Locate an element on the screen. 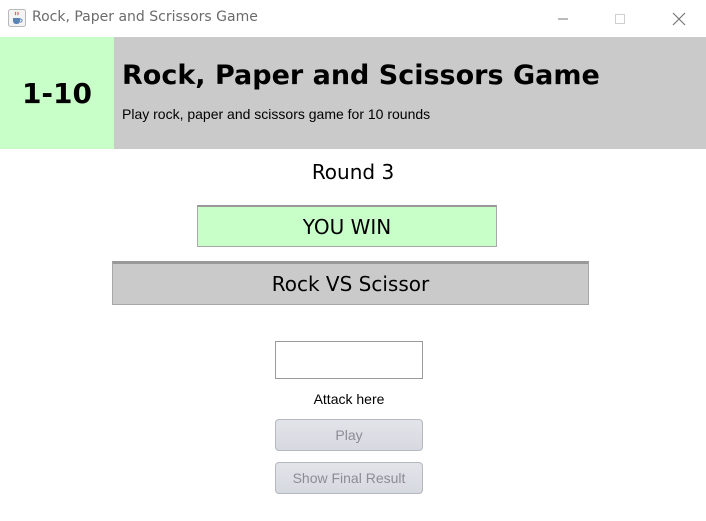  close-icon is located at coordinates (679, 18).